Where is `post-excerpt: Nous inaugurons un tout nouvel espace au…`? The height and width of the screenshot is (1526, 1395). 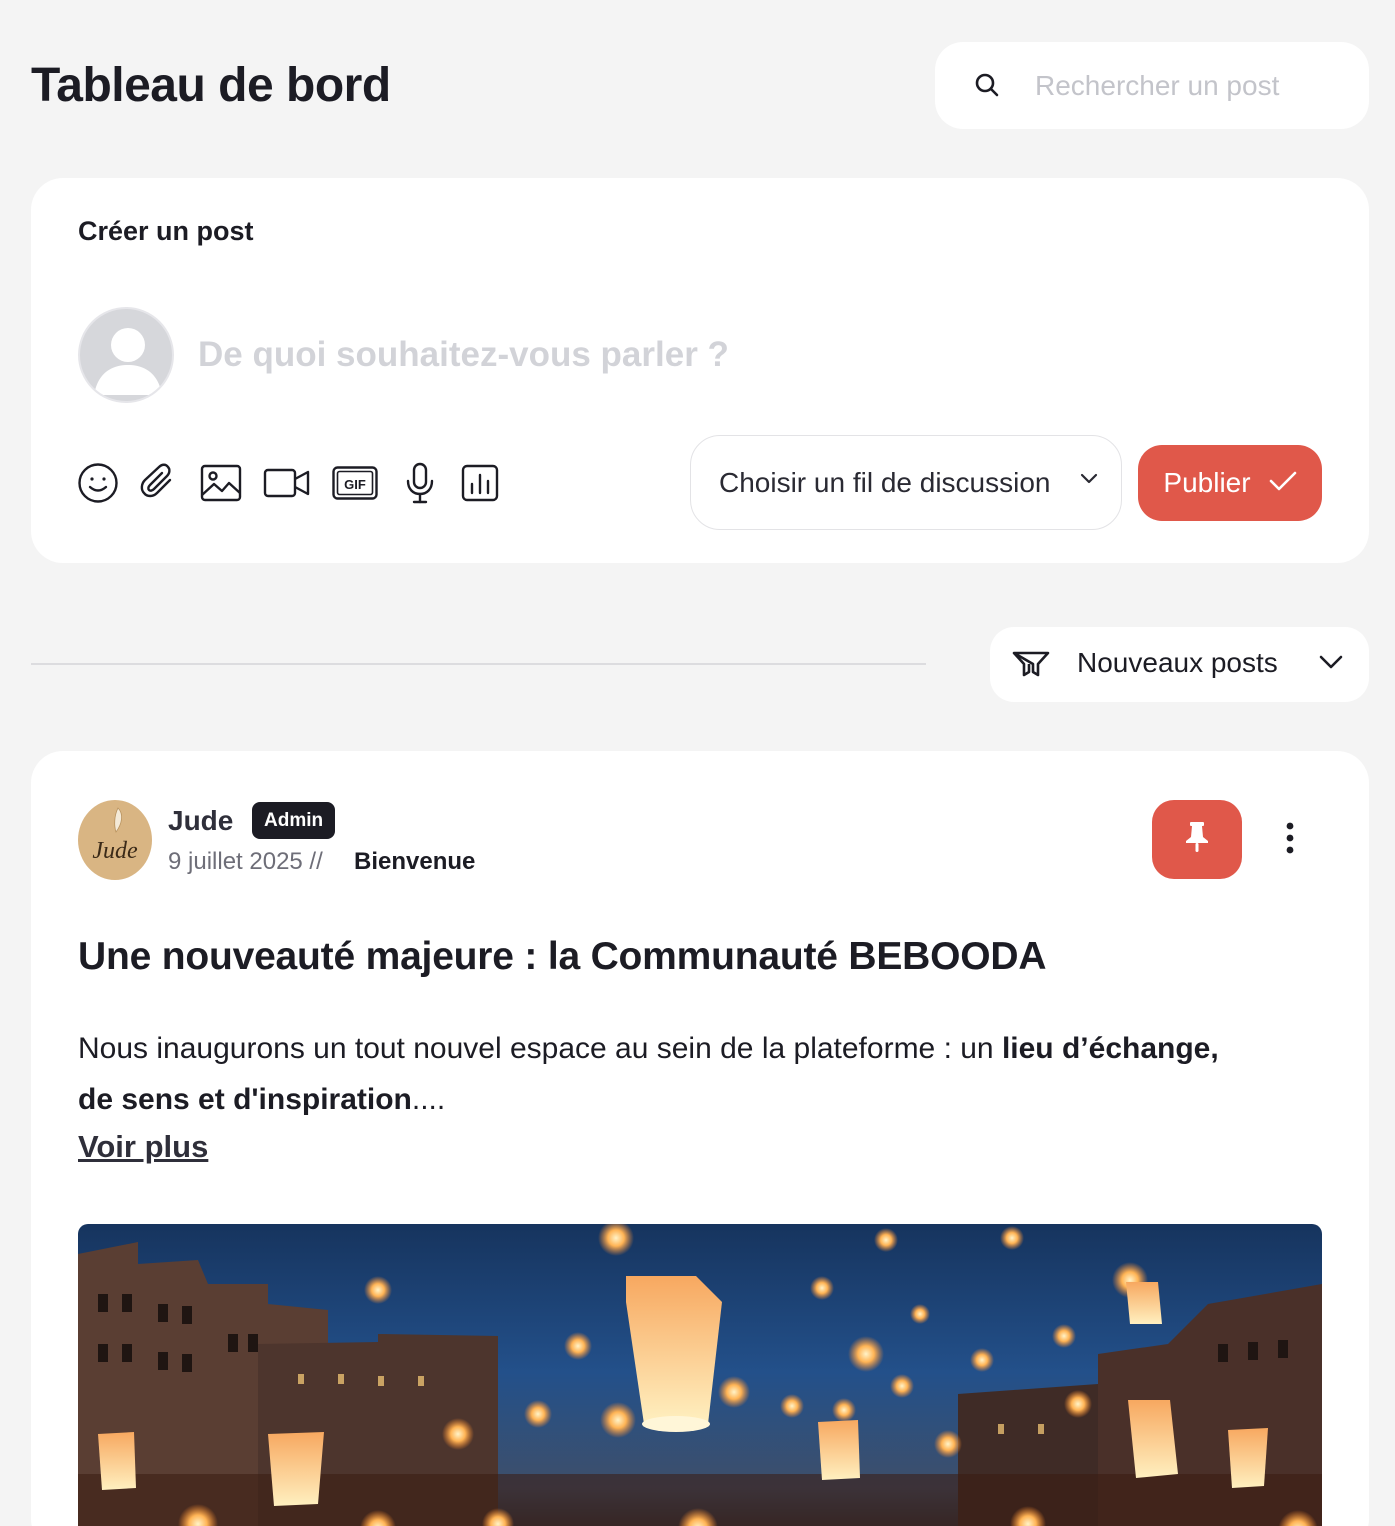 post-excerpt: Nous inaugurons un tout nouvel espace au… is located at coordinates (658, 1074).